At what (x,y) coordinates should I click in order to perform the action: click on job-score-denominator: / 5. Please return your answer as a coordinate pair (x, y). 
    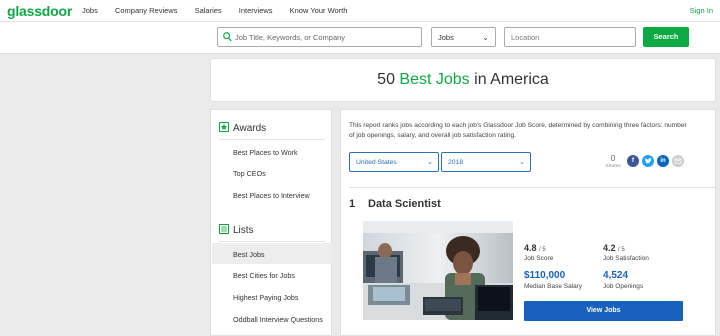
    Looking at the image, I should click on (542, 250).